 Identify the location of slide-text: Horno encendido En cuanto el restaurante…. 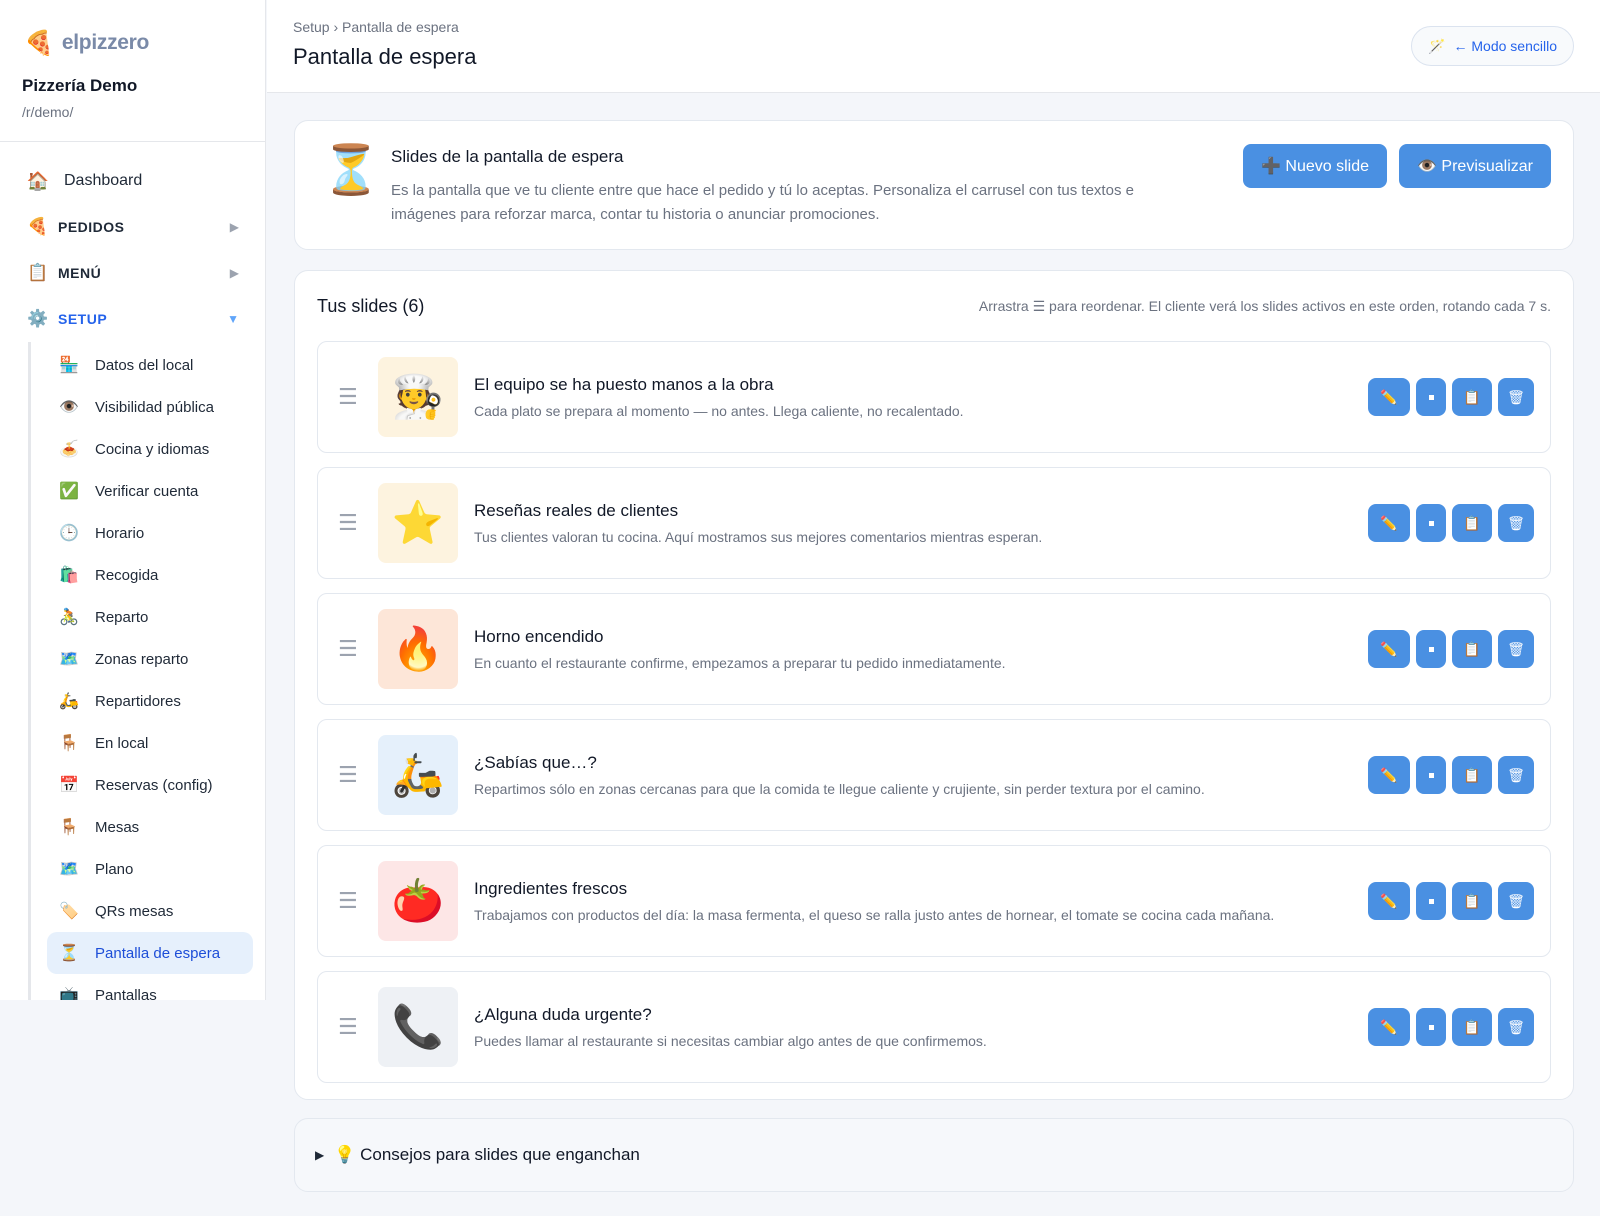
(921, 649).